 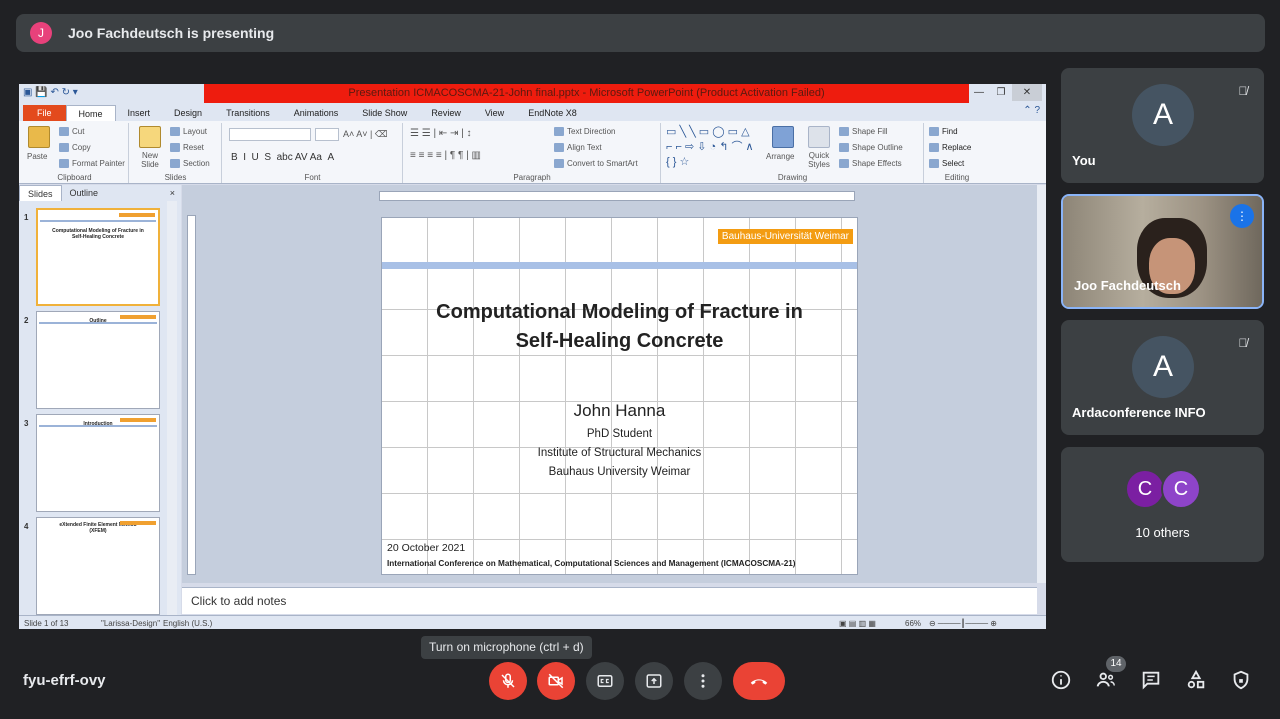 What do you see at coordinates (870, 164) in the screenshot?
I see `shape-effects-button: Shape Effects` at bounding box center [870, 164].